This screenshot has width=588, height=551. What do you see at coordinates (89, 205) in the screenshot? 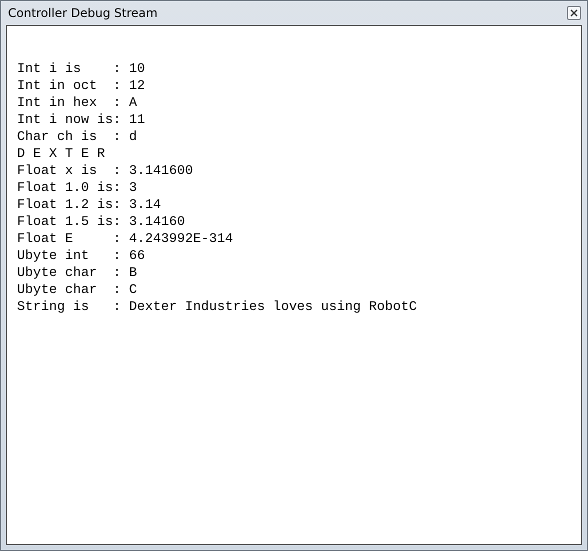
I see `output-line: Float 1.2 is: 3.14` at bounding box center [89, 205].